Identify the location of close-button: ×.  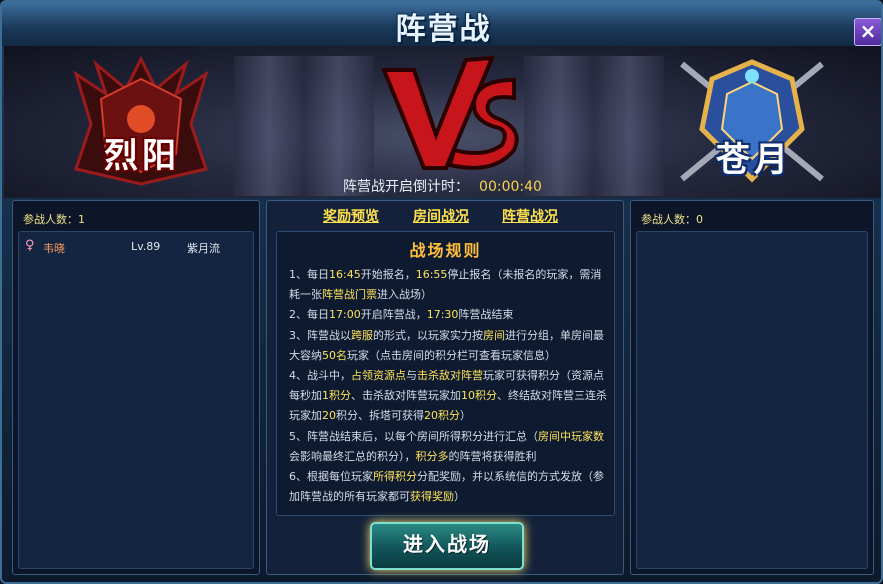
(867, 32).